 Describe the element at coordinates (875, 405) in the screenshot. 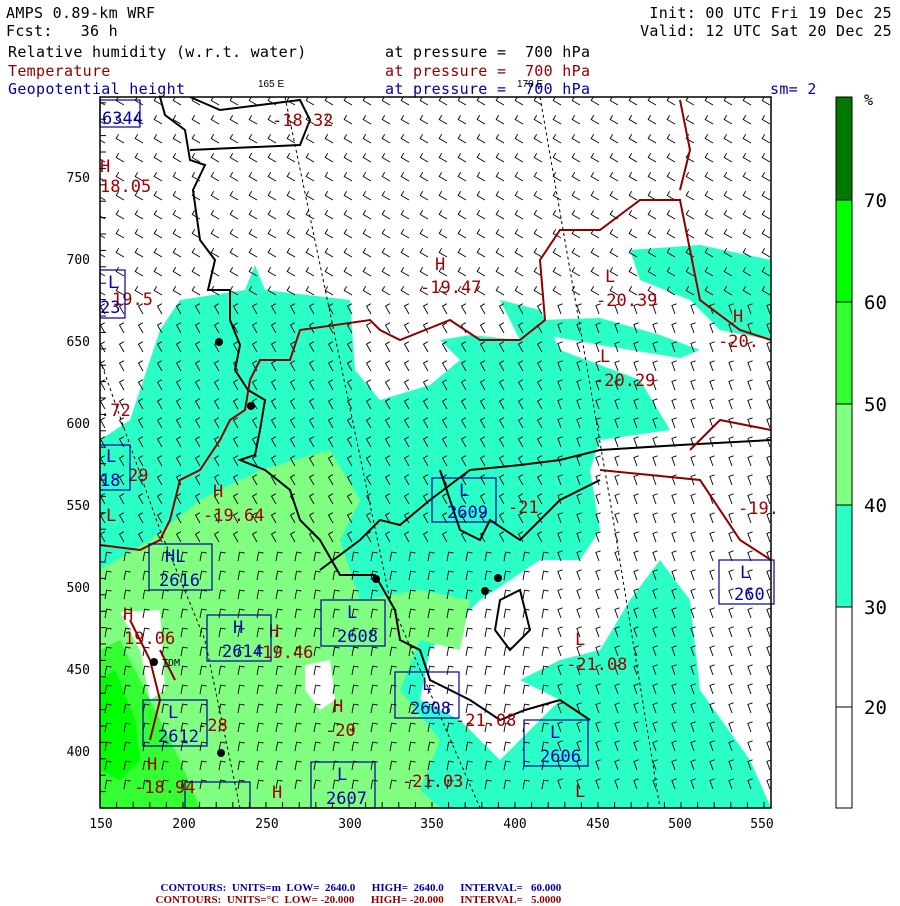

I see `colorbar-label: 50` at that location.